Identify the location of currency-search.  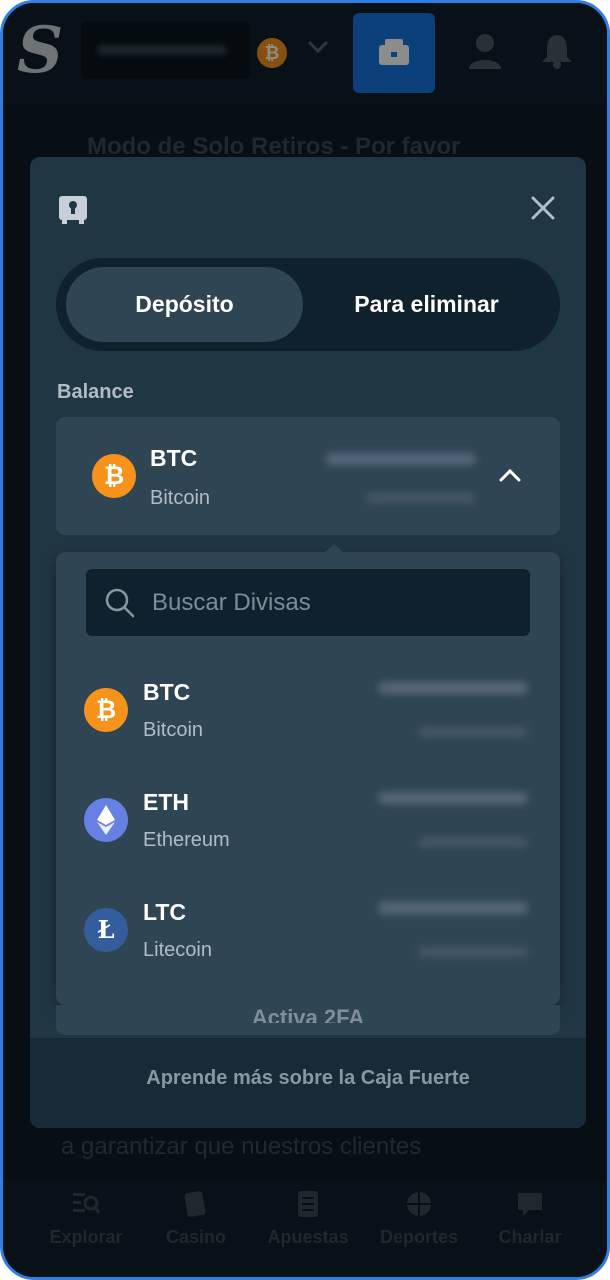
(308, 602).